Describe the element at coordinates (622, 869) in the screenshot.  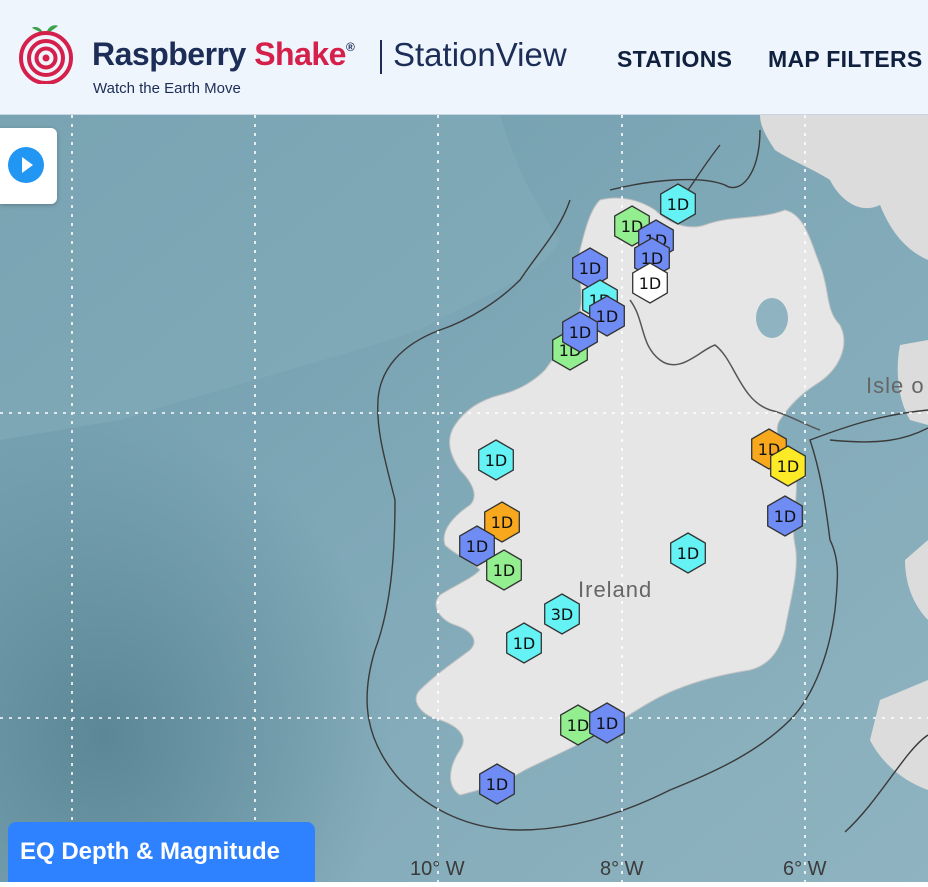
I see `longitude-label-8w: 8° W` at that location.